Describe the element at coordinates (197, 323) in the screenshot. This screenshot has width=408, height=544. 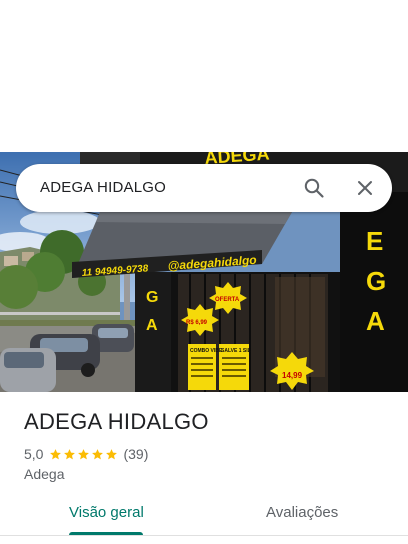
I see `price-tag-1: R$ 6,99` at that location.